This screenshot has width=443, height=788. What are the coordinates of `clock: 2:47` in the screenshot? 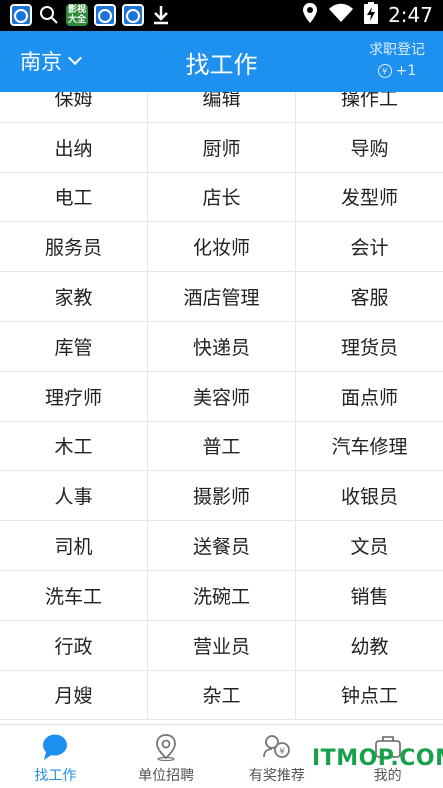 It's located at (410, 15).